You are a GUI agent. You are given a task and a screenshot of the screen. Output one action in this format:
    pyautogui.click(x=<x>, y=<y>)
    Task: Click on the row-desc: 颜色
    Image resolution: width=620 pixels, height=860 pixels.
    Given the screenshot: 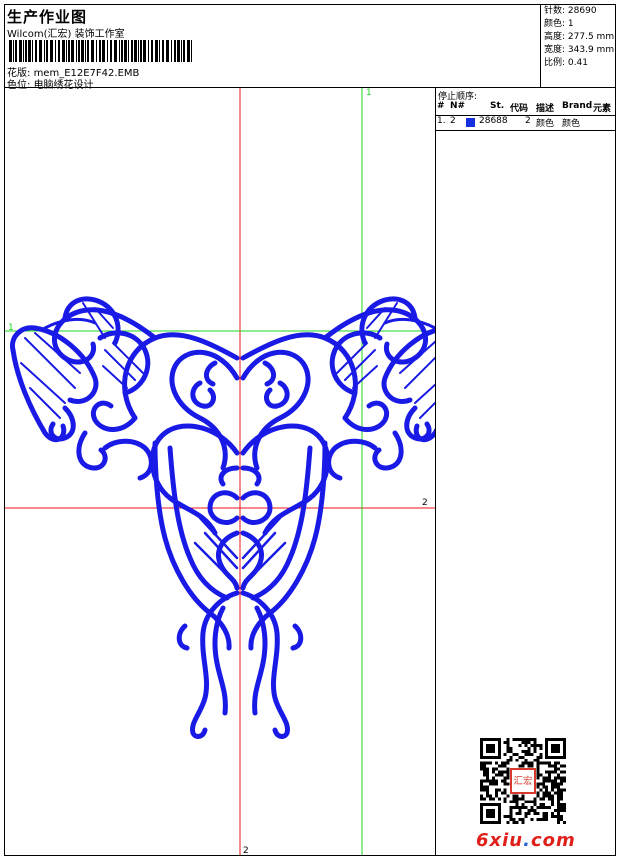 What is the action you would take?
    pyautogui.click(x=545, y=124)
    